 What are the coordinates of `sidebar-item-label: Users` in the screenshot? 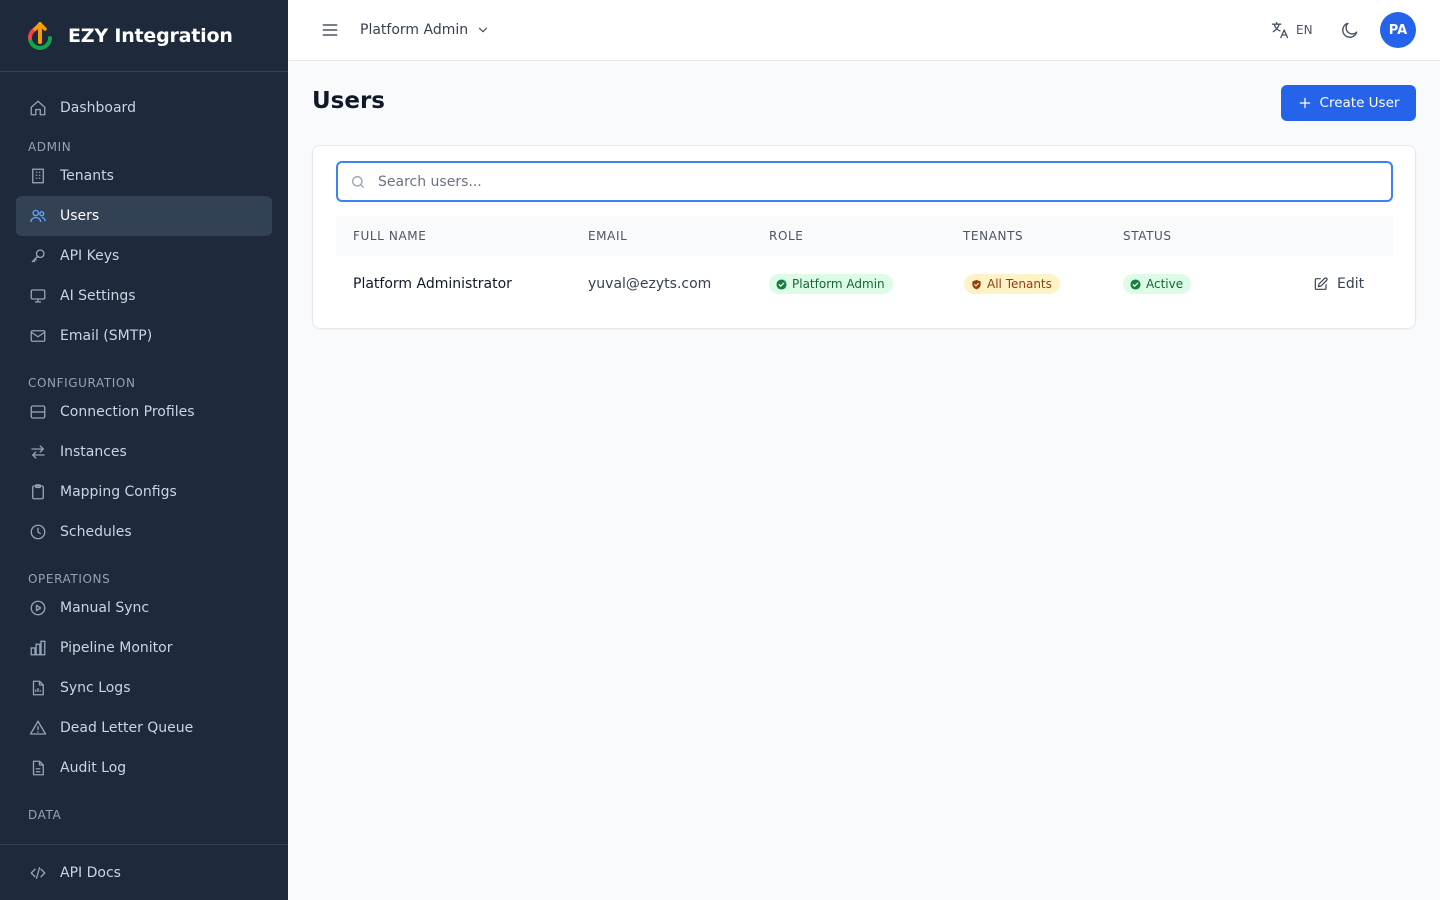 It's located at (80, 216).